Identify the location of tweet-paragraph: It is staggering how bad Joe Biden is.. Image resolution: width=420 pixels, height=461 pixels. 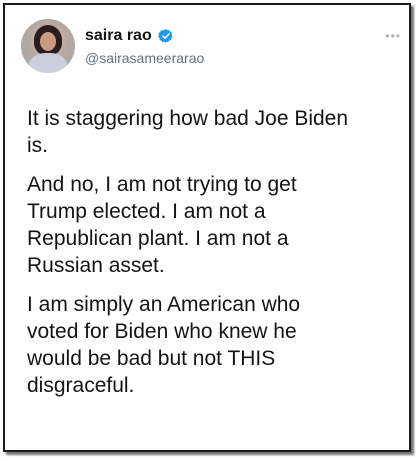
(188, 132).